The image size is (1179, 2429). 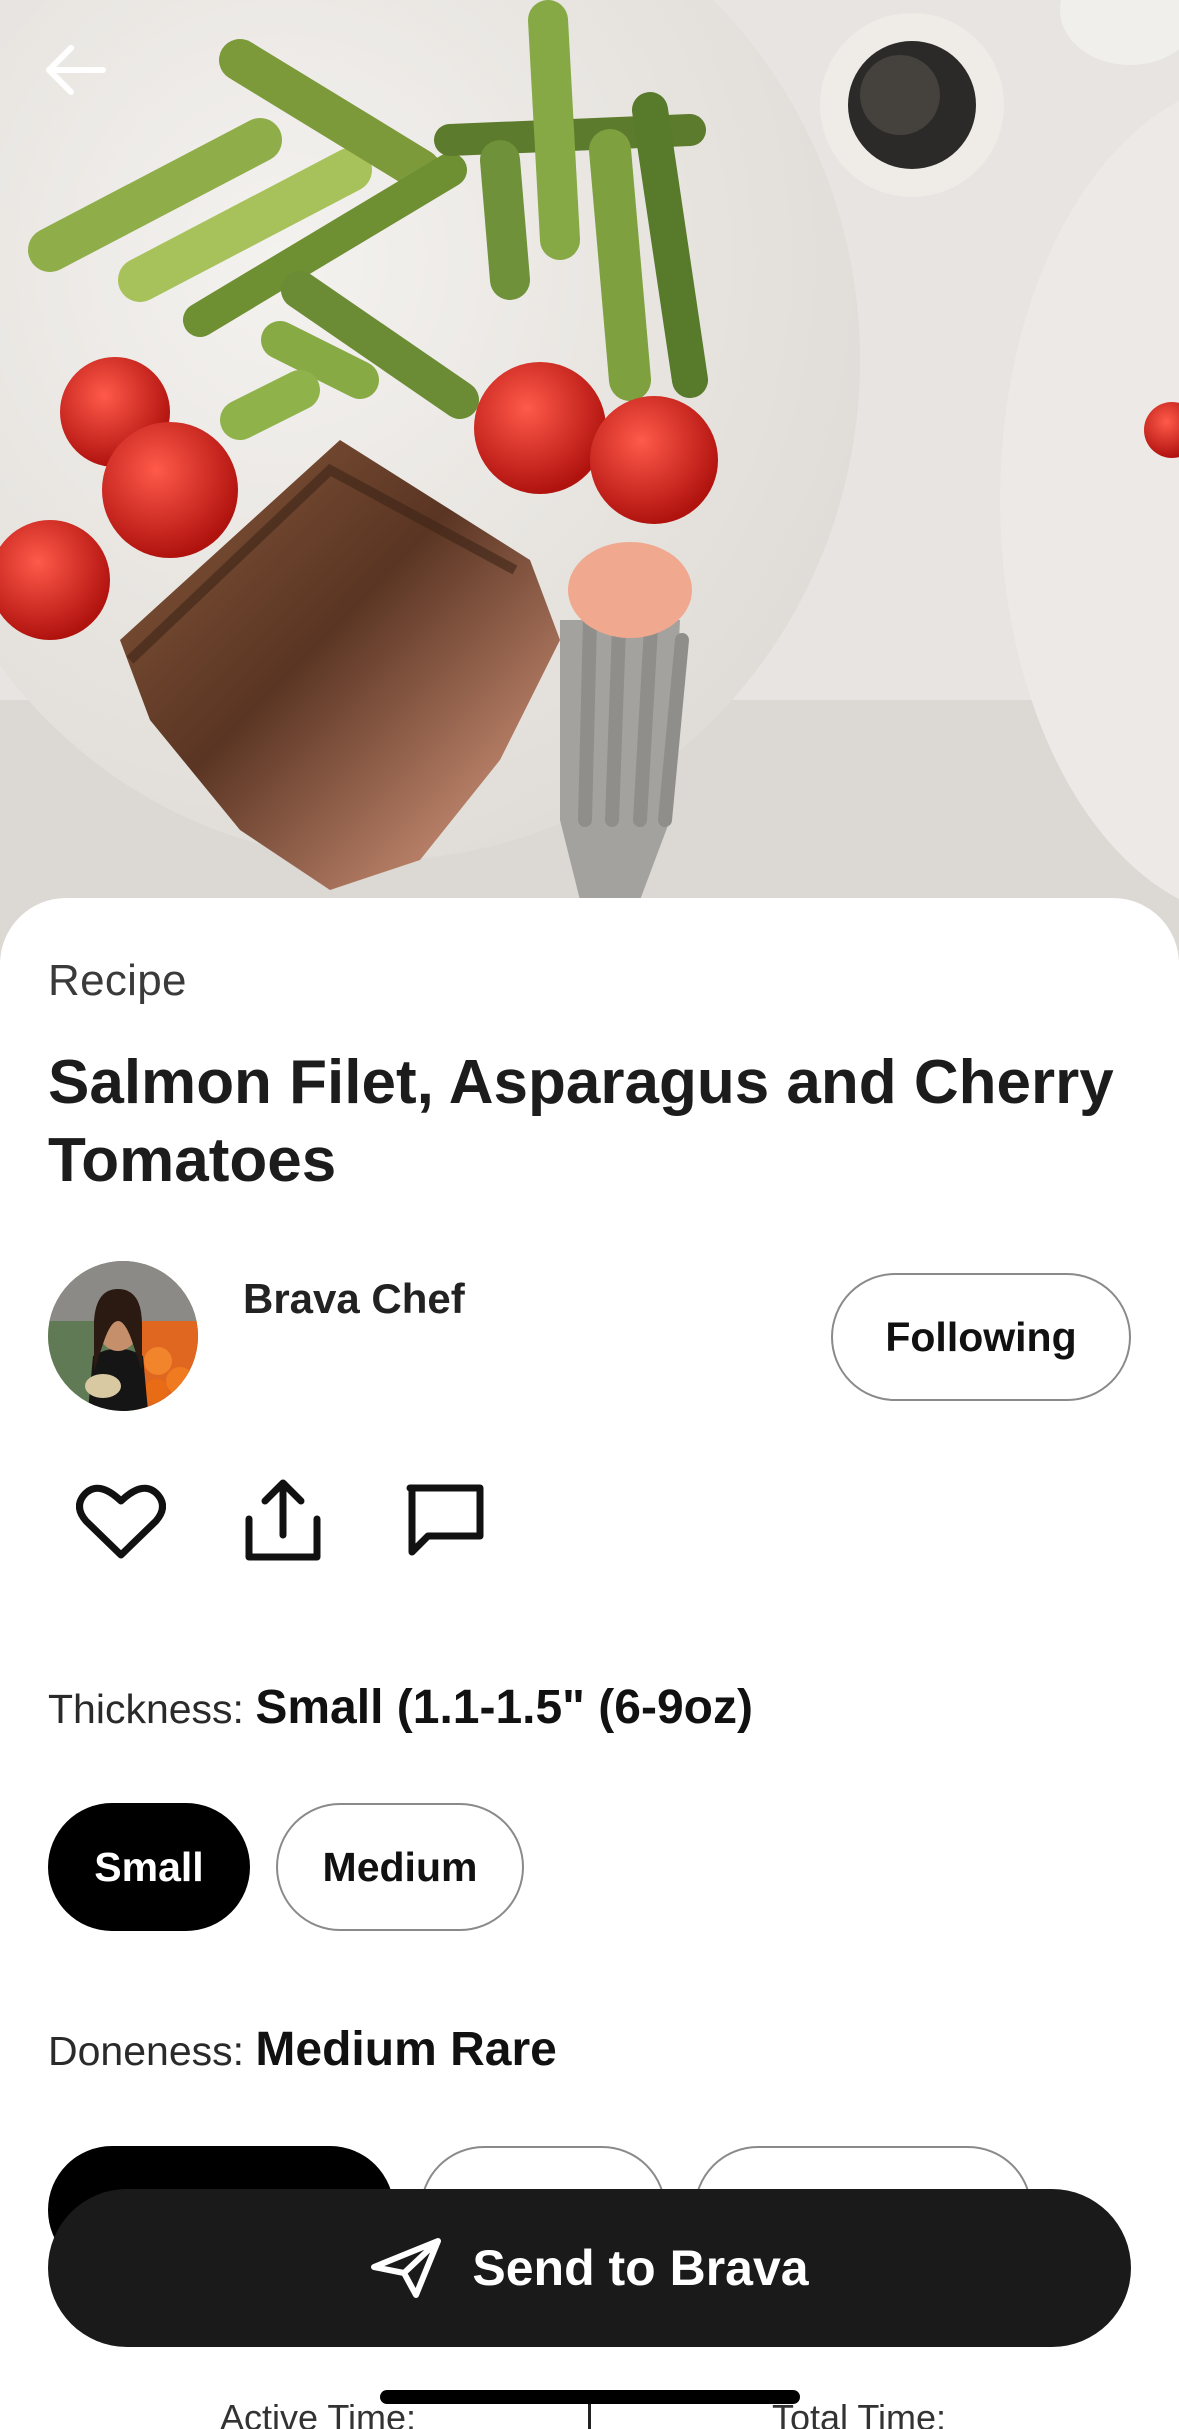 I want to click on author-avatar, so click(x=123, y=1336).